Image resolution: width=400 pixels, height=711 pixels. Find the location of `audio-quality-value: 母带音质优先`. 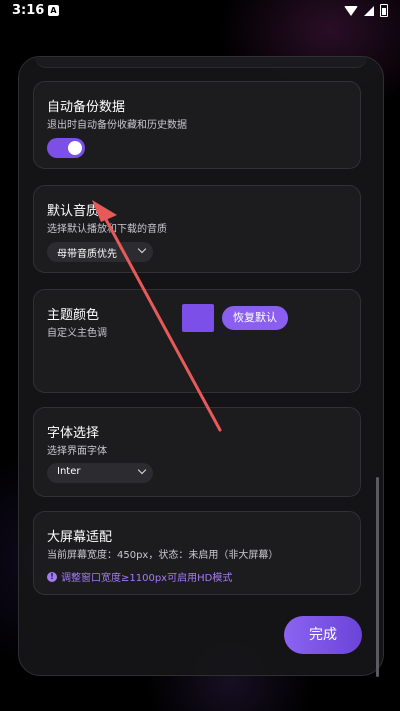

audio-quality-value: 母带音质优先 is located at coordinates (87, 254).